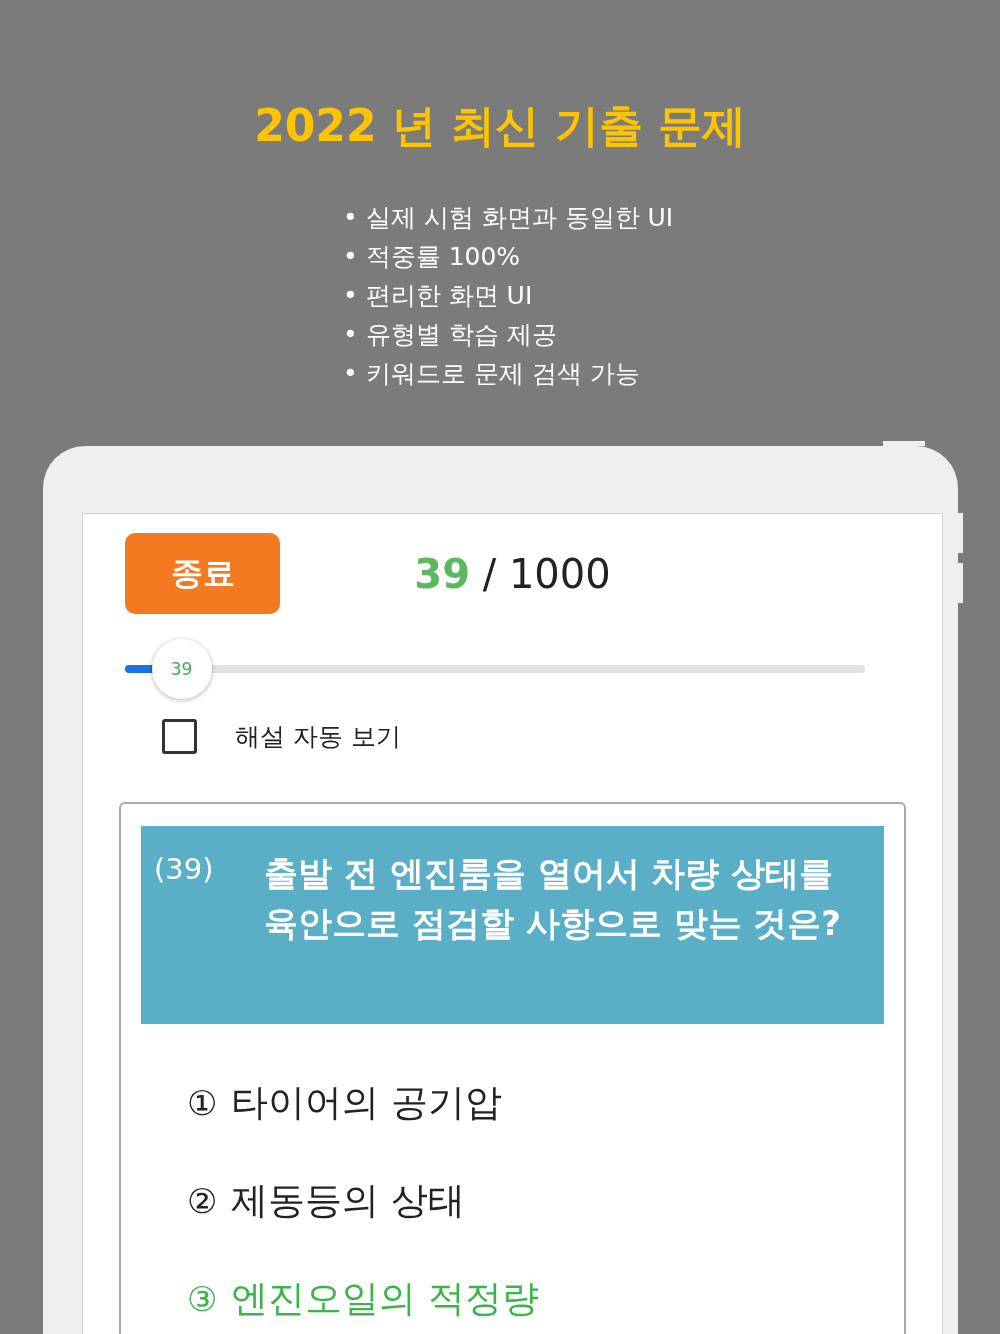  I want to click on answer-option: ③ 엔진오일의 적정량, so click(535, 1292).